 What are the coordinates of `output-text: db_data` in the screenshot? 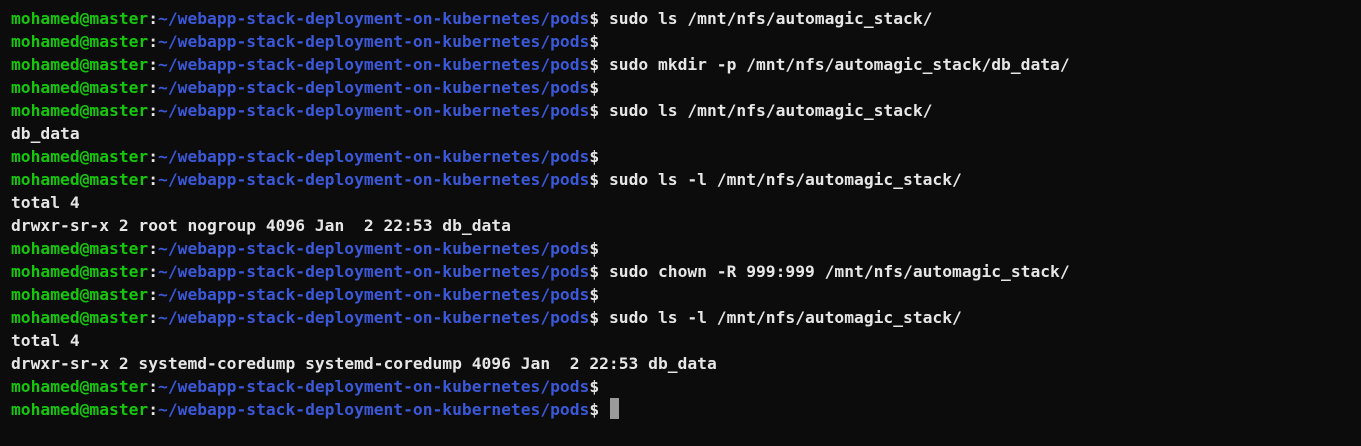 It's located at (45, 133).